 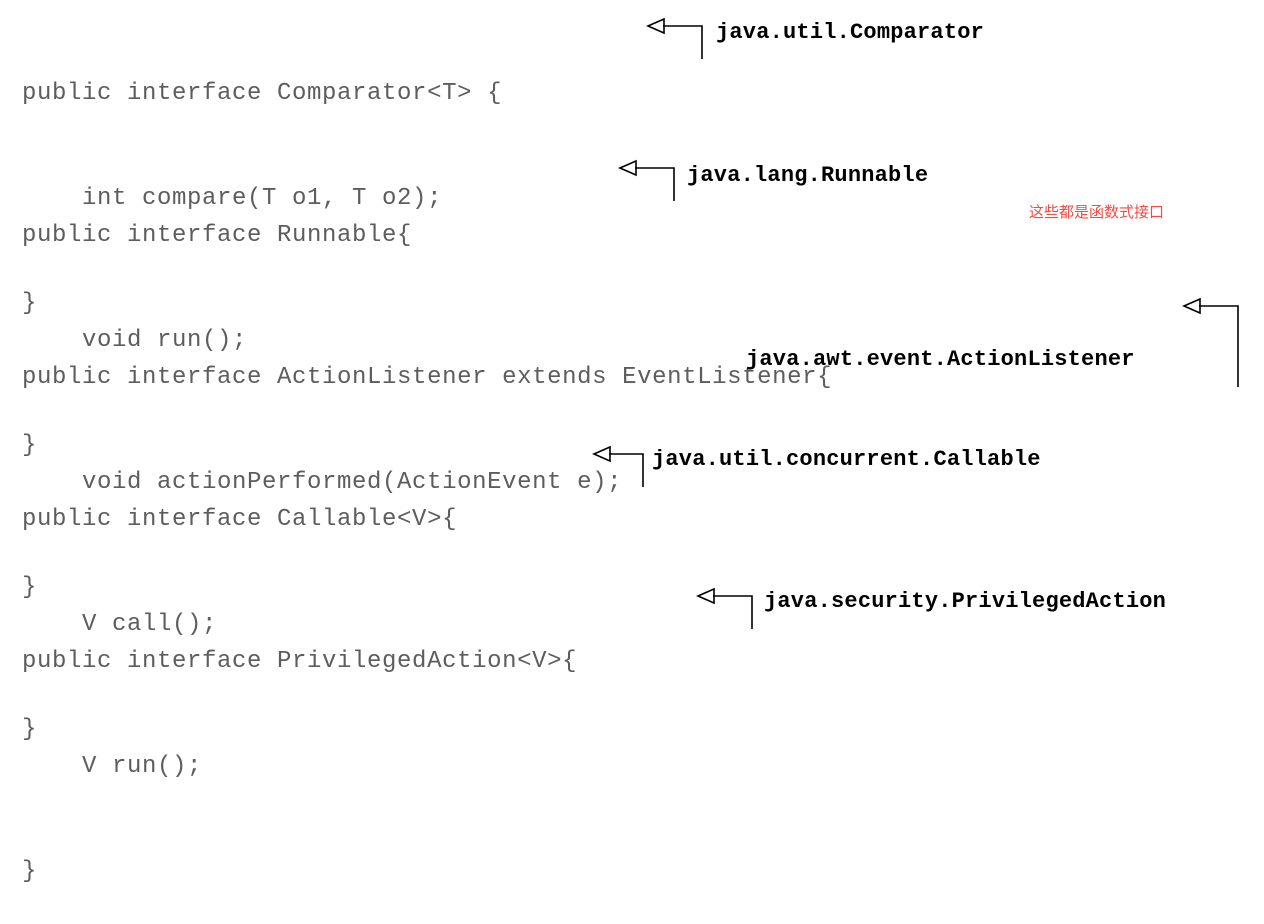 I want to click on code-line: V run();, so click(x=112, y=766).